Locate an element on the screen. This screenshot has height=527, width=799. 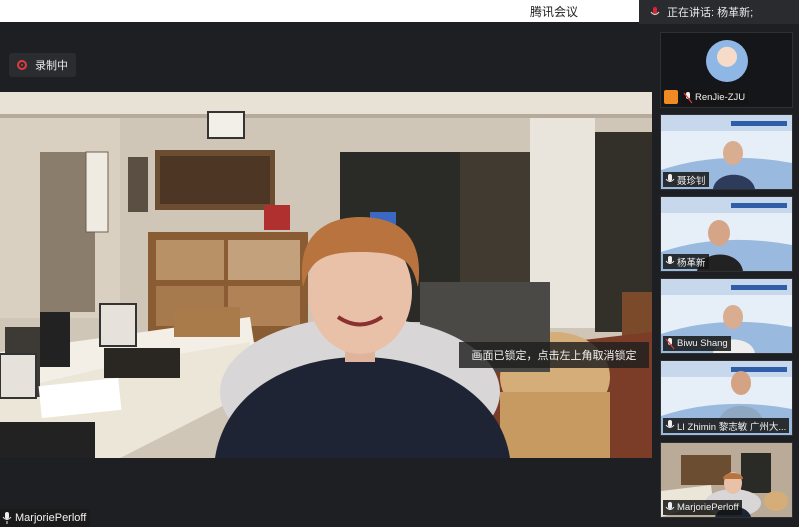
recording-status: 录制中 is located at coordinates (42, 65).